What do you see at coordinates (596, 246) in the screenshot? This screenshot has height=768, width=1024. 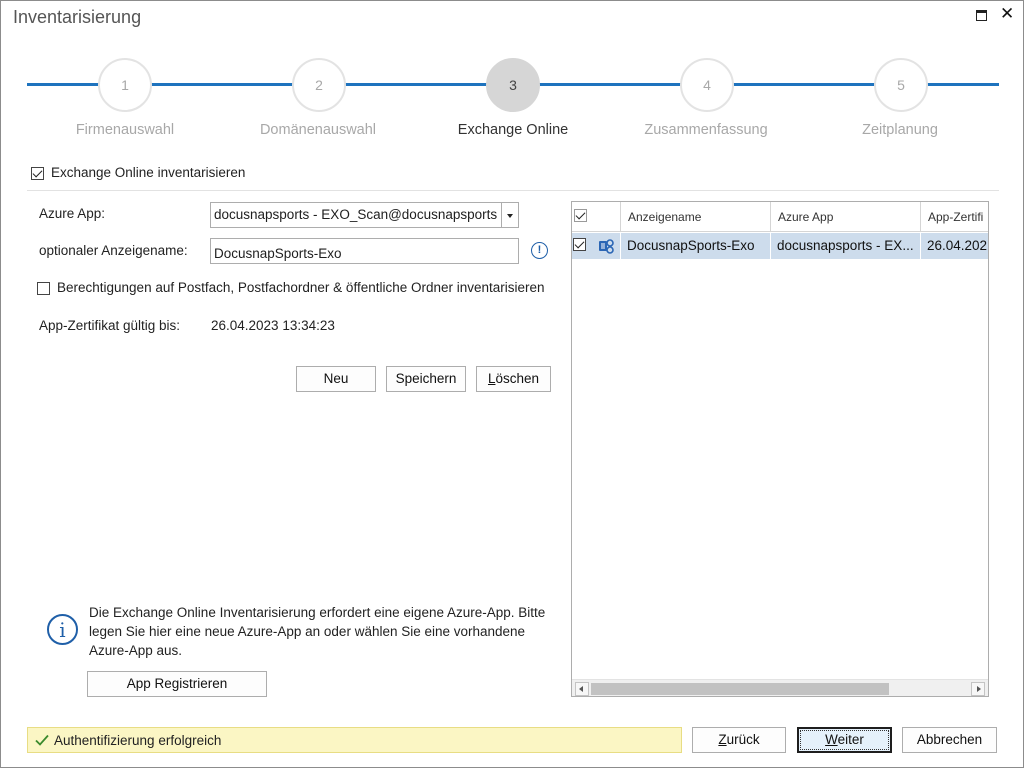 I see `row-select-cell` at bounding box center [596, 246].